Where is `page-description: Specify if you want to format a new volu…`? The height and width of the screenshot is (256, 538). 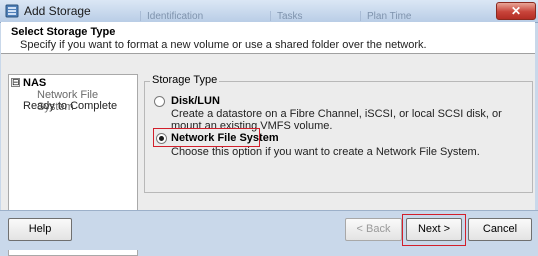 page-description: Specify if you want to format a new volu… is located at coordinates (223, 45).